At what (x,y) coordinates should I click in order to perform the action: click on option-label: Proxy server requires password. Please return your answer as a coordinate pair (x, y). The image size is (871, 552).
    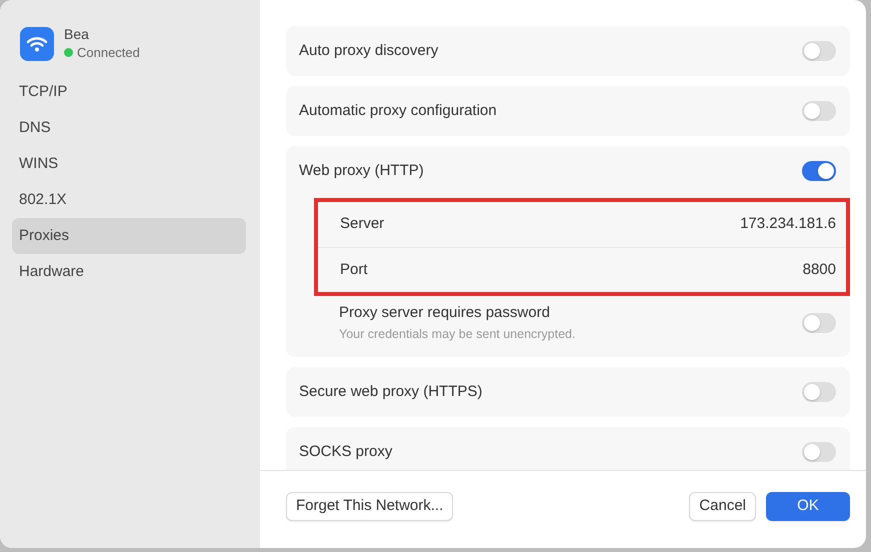
    Looking at the image, I should click on (445, 313).